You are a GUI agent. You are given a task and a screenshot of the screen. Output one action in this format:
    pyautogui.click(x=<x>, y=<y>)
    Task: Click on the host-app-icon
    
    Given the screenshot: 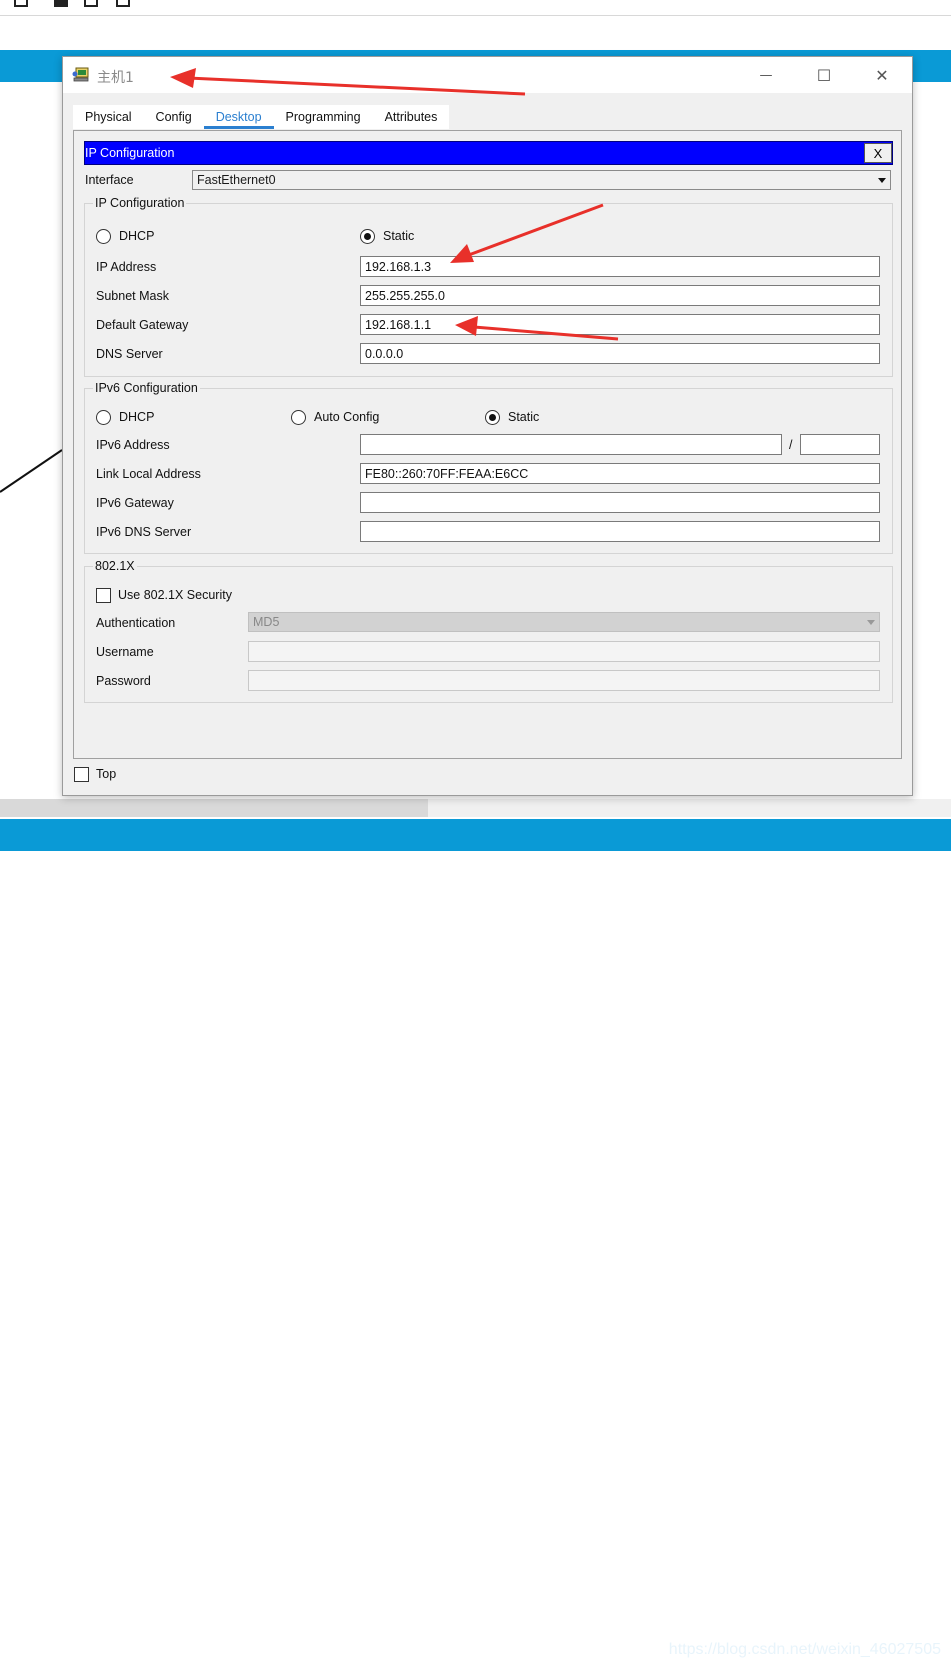 What is the action you would take?
    pyautogui.click(x=80, y=74)
    